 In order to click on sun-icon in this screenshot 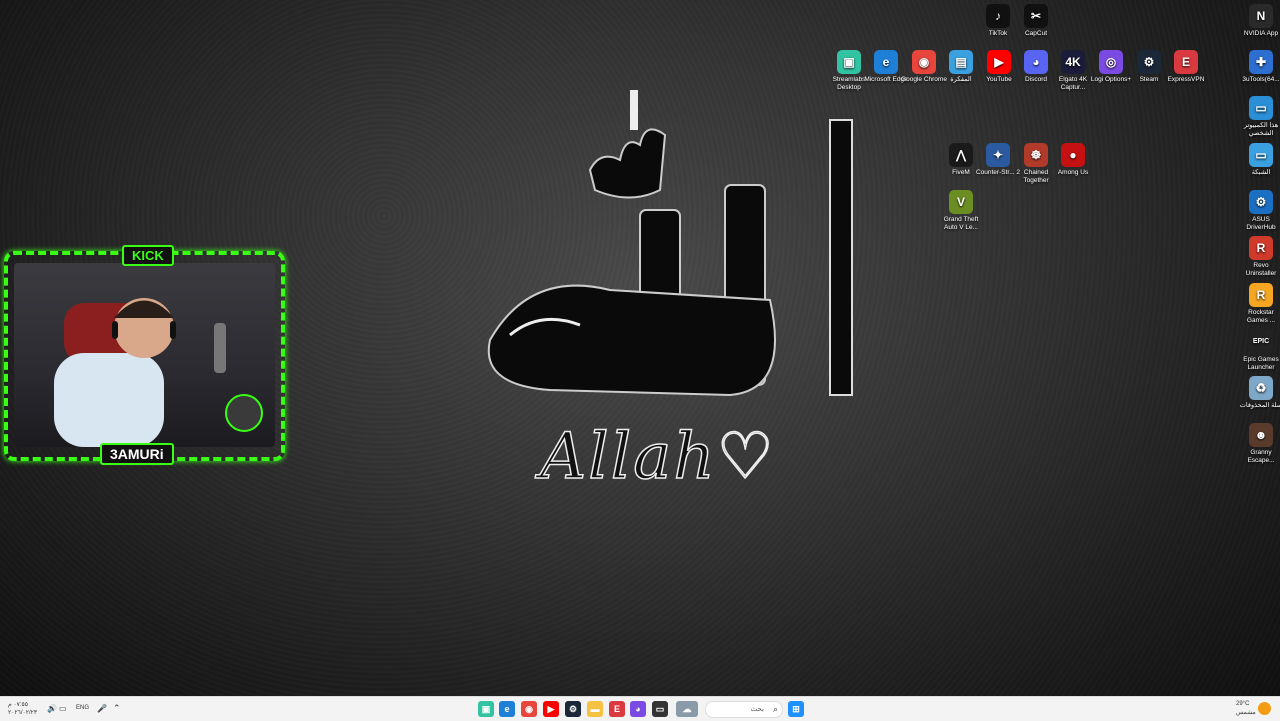, I will do `click(1264, 708)`.